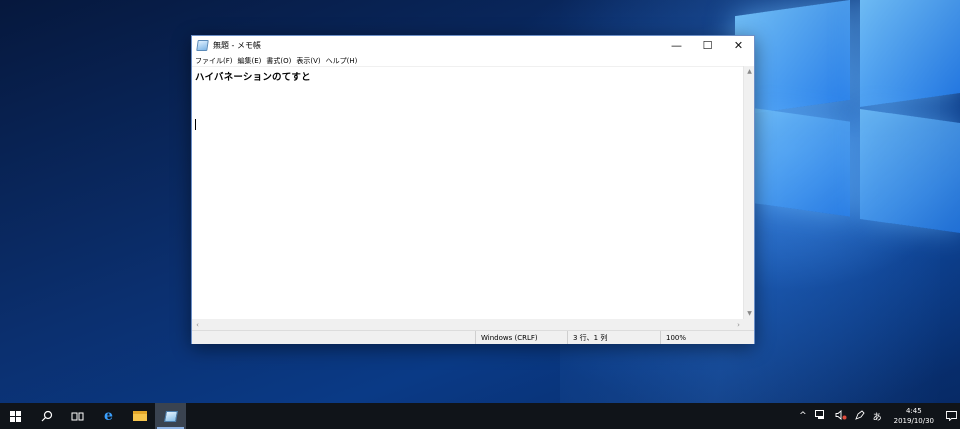 This screenshot has width=960, height=429. What do you see at coordinates (676, 45) in the screenshot?
I see `minimize-button: —` at bounding box center [676, 45].